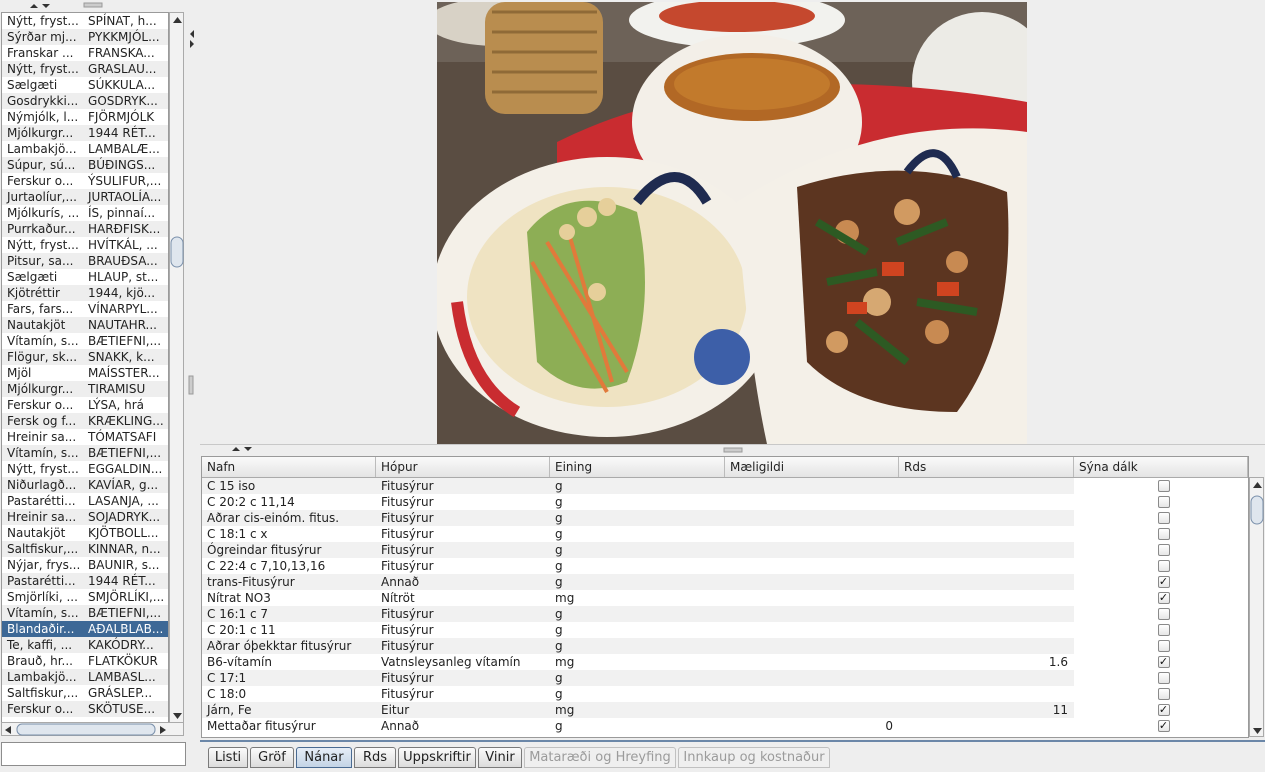  Describe the element at coordinates (437, 757) in the screenshot. I see `tab-uppskriftir: Uppskriftir` at that location.